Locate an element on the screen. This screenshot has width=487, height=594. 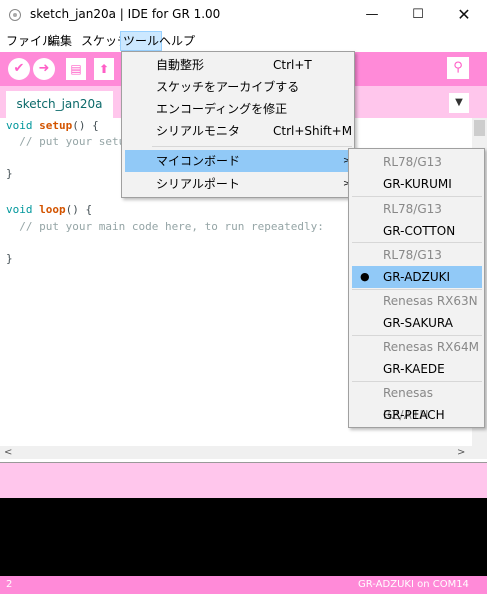
scroll-right-icon: > is located at coordinates (461, 452).